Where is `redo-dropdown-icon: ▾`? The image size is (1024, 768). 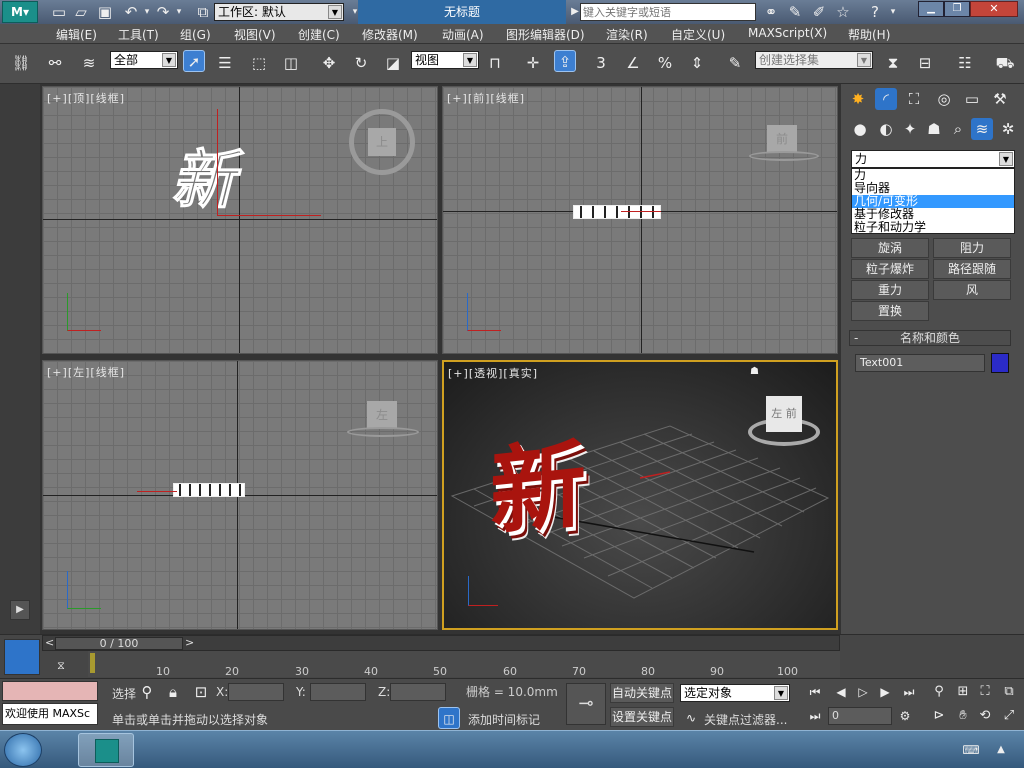
redo-dropdown-icon: ▾ is located at coordinates (179, 12).